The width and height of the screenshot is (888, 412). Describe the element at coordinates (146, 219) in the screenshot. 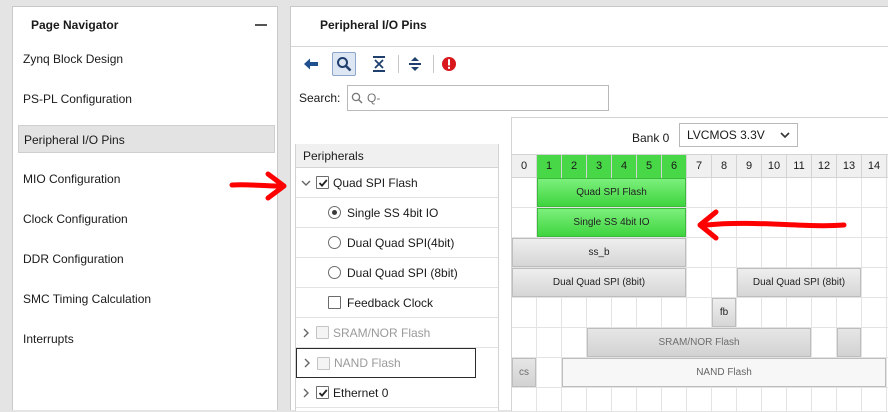

I see `nav-item-clock-configuration: Clock Configuration` at that location.